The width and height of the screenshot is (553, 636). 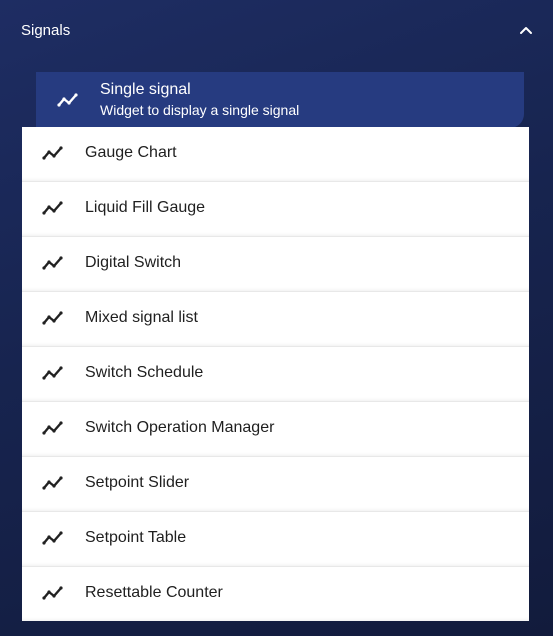 I want to click on widget-item-resettable-counter: Resettable Counter, so click(x=275, y=594).